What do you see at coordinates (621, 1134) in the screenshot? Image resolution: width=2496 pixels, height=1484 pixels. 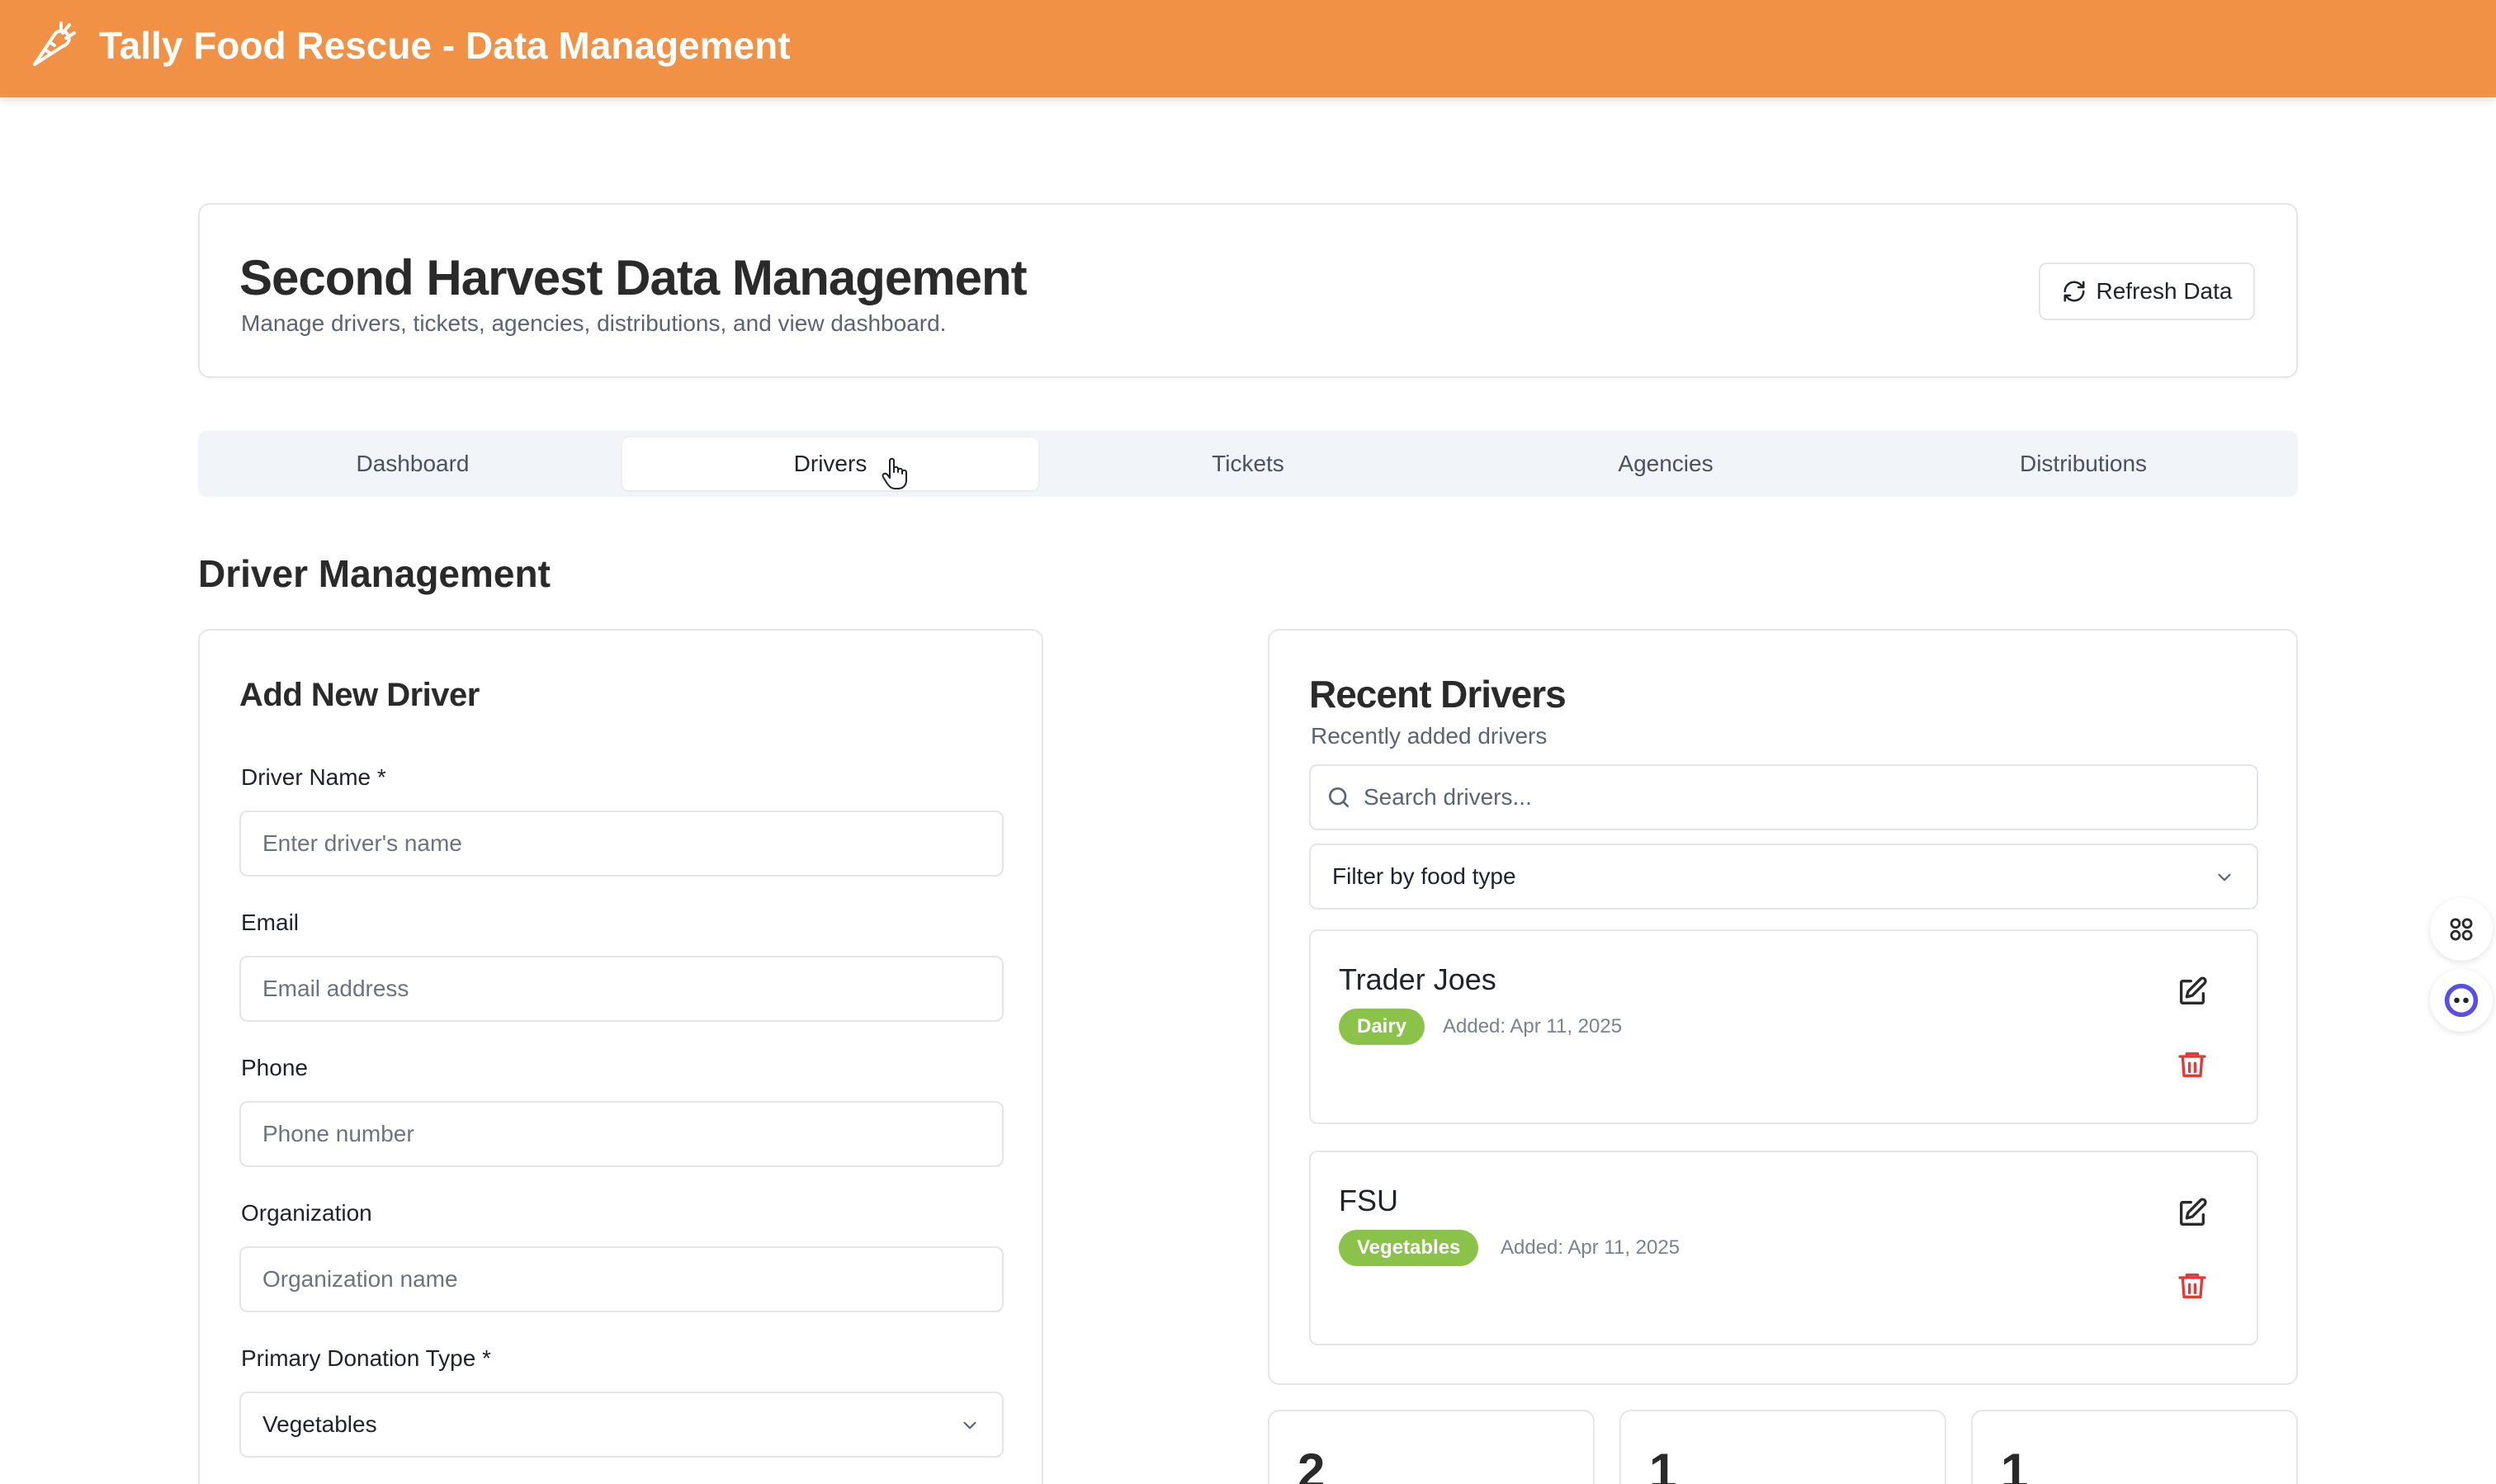 I see `phone-input` at bounding box center [621, 1134].